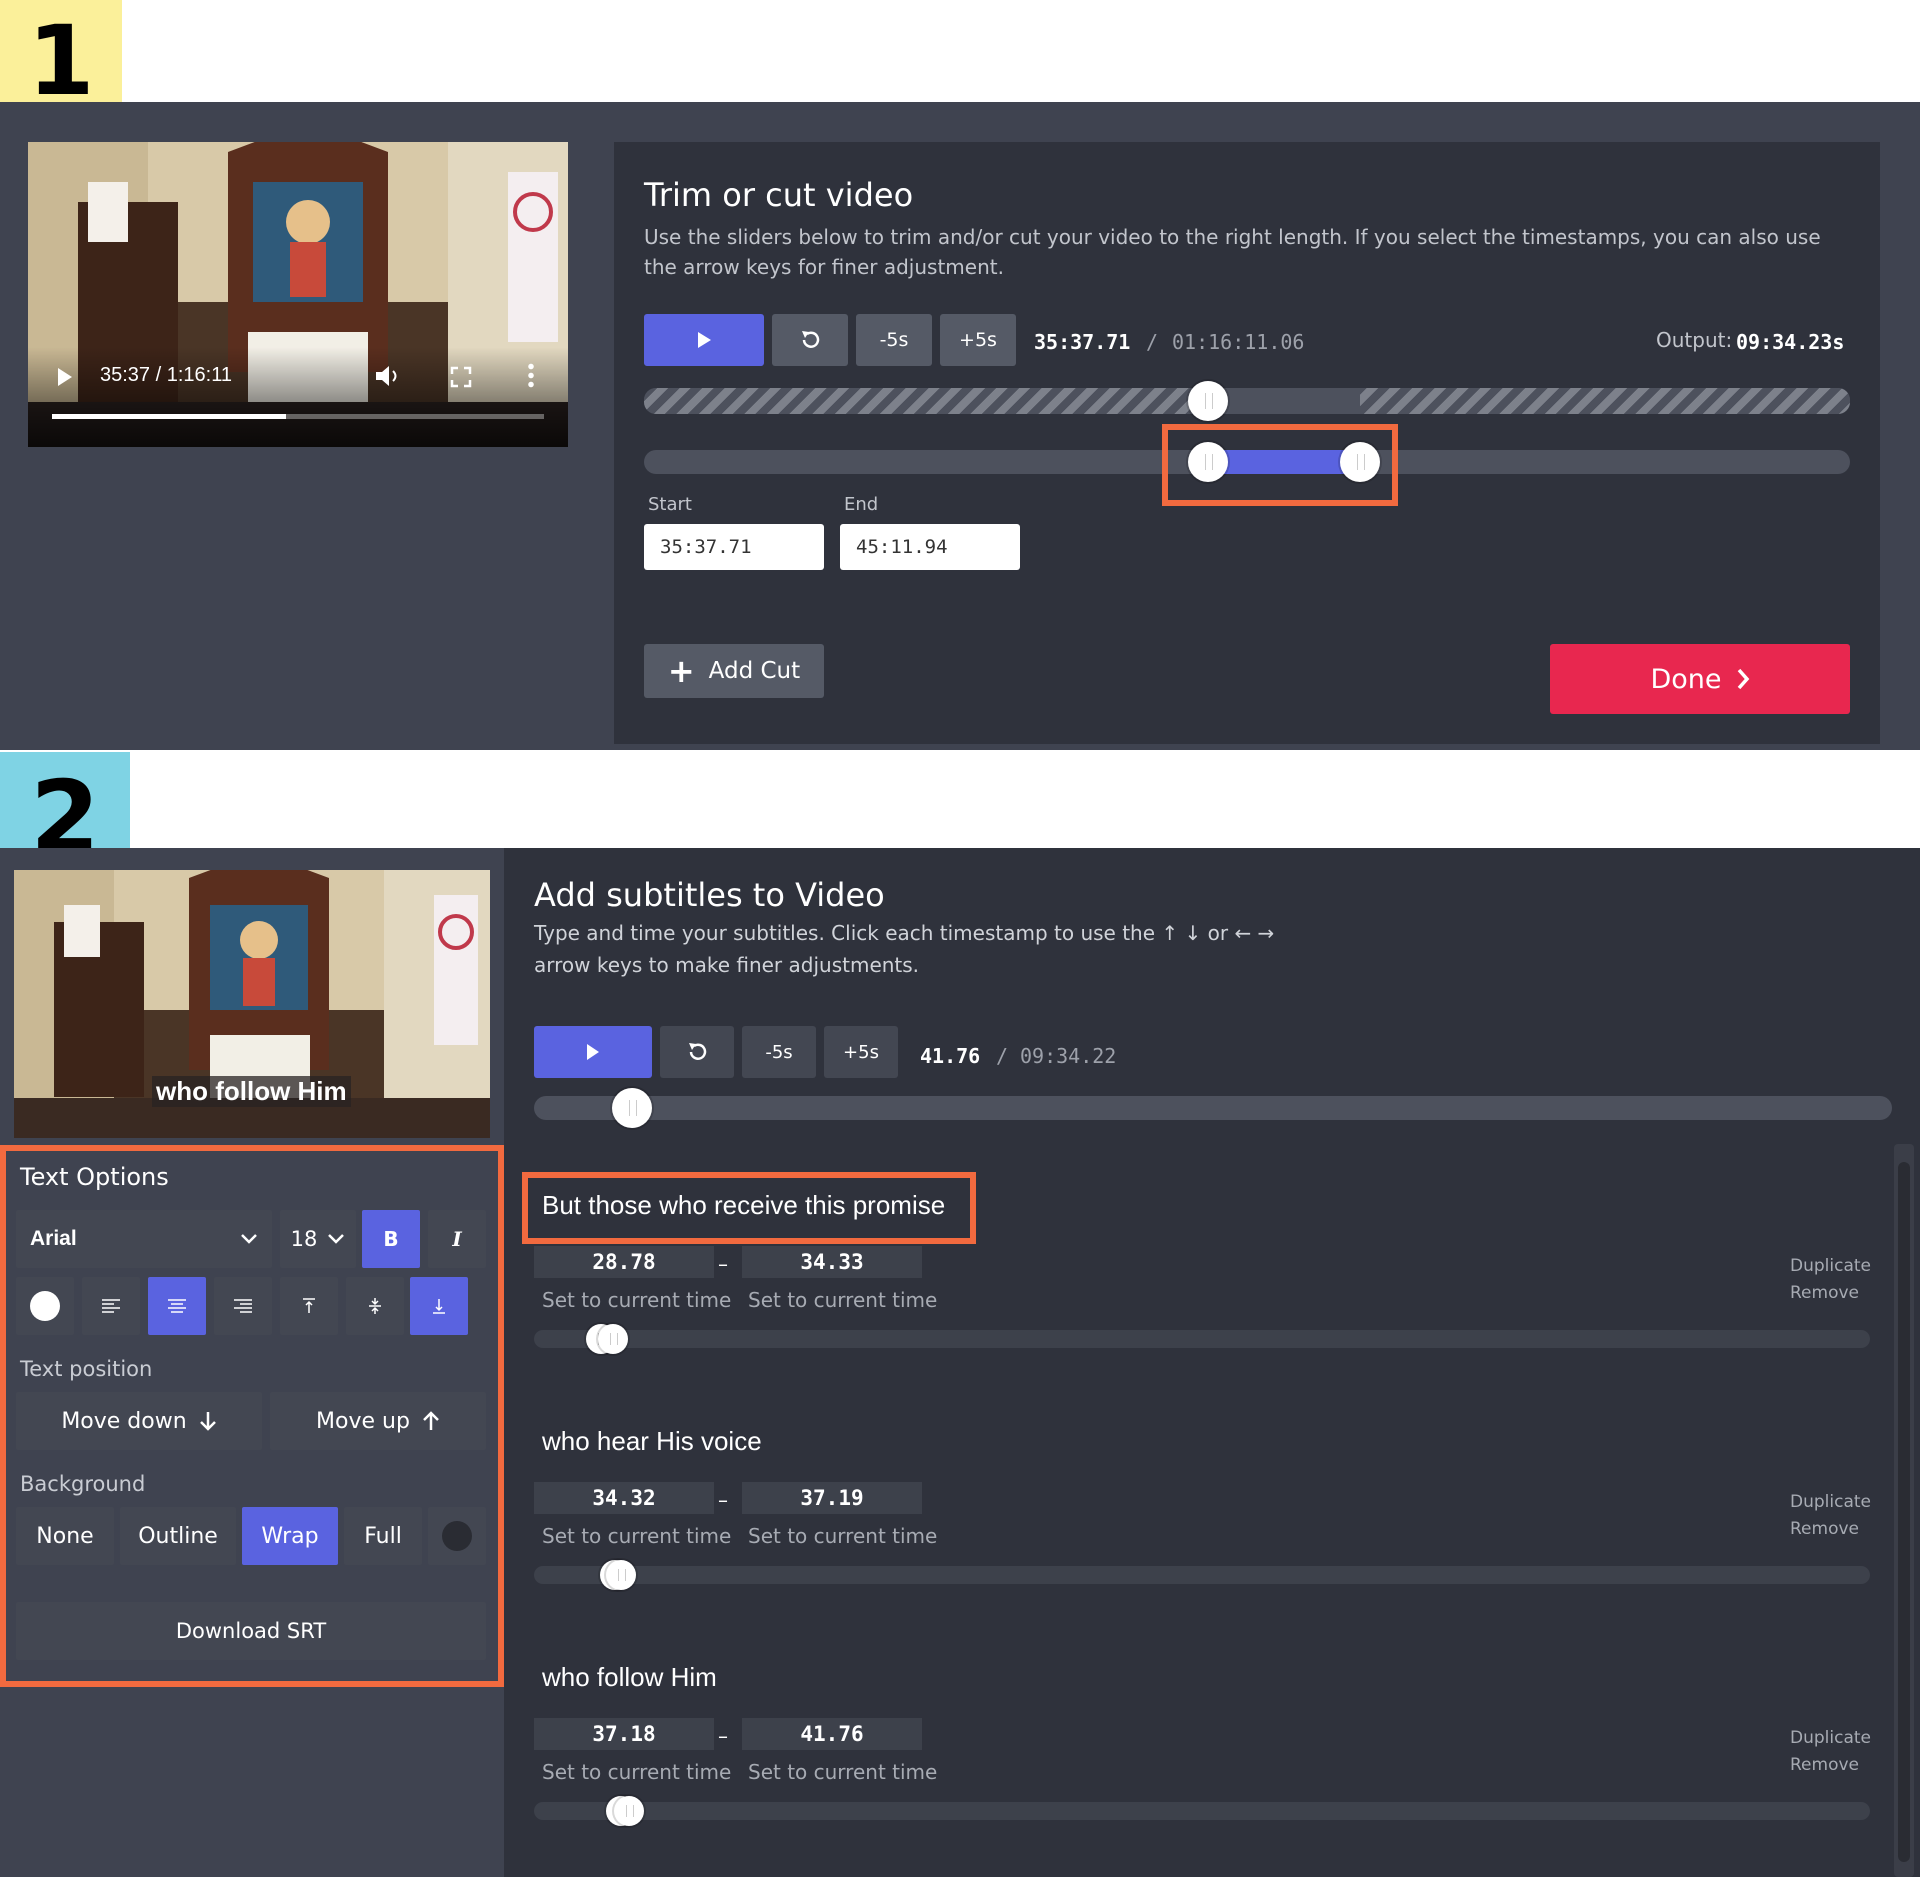  What do you see at coordinates (636, 1536) in the screenshot?
I see `subtitle-2-set-start: Set to current time` at bounding box center [636, 1536].